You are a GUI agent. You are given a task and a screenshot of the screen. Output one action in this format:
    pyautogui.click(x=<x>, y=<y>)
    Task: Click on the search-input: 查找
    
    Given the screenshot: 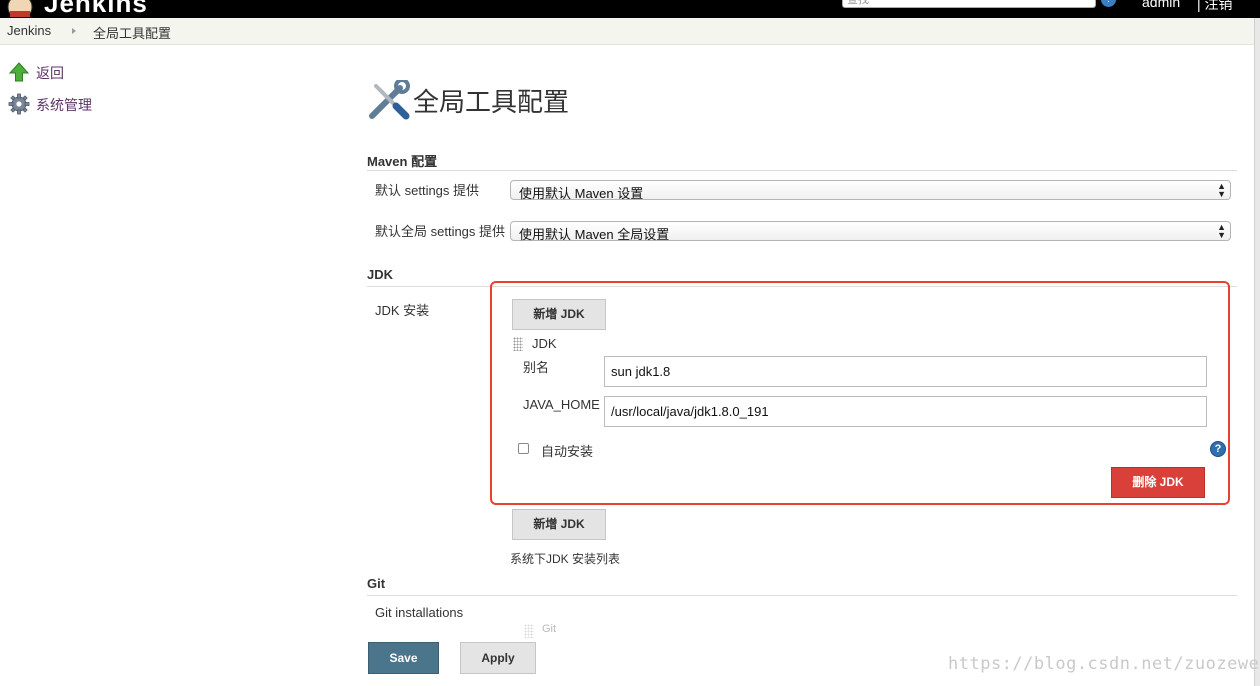 What is the action you would take?
    pyautogui.click(x=969, y=4)
    